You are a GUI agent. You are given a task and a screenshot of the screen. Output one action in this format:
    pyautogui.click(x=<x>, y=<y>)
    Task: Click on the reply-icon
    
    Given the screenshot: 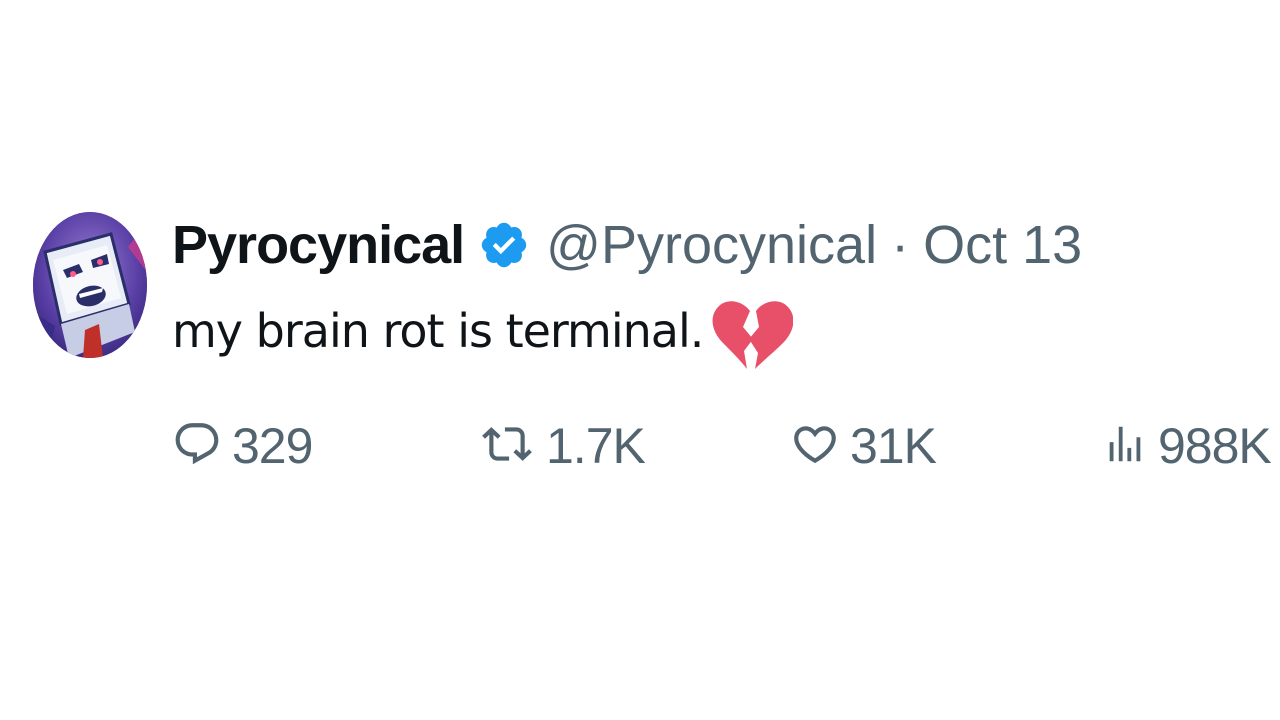 What is the action you would take?
    pyautogui.click(x=197, y=446)
    